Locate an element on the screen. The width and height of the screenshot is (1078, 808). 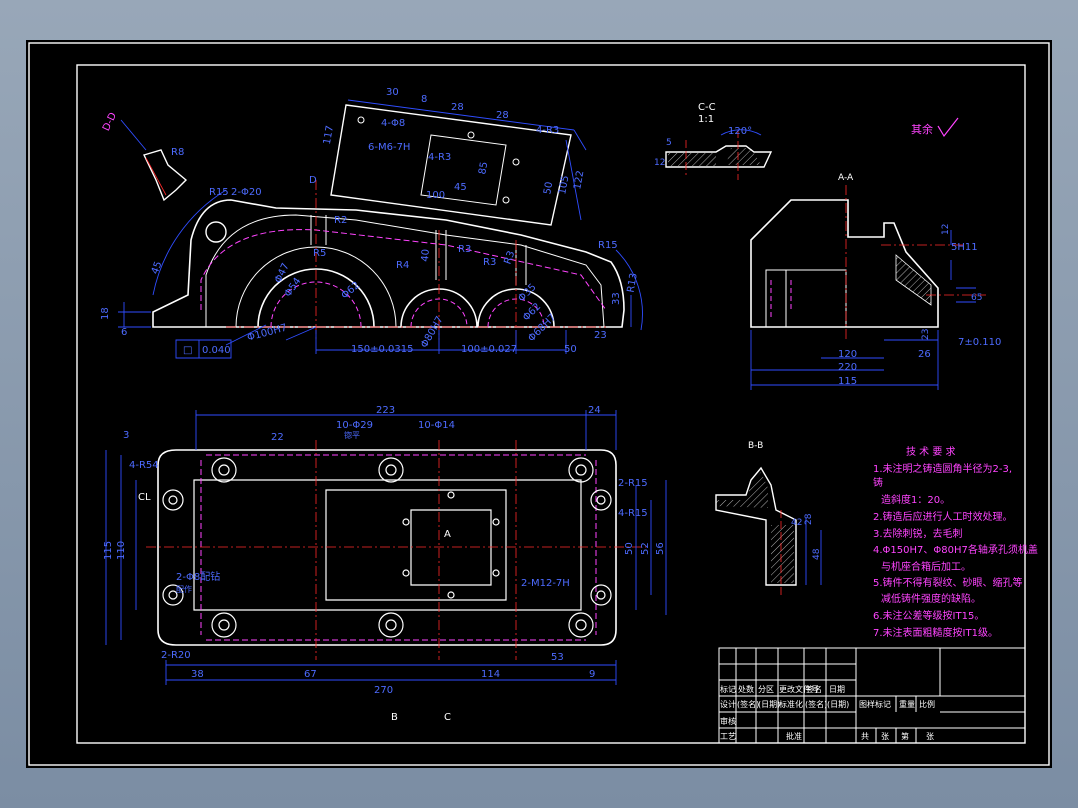
top-dim-270: 270 is located at coordinates (383, 690).